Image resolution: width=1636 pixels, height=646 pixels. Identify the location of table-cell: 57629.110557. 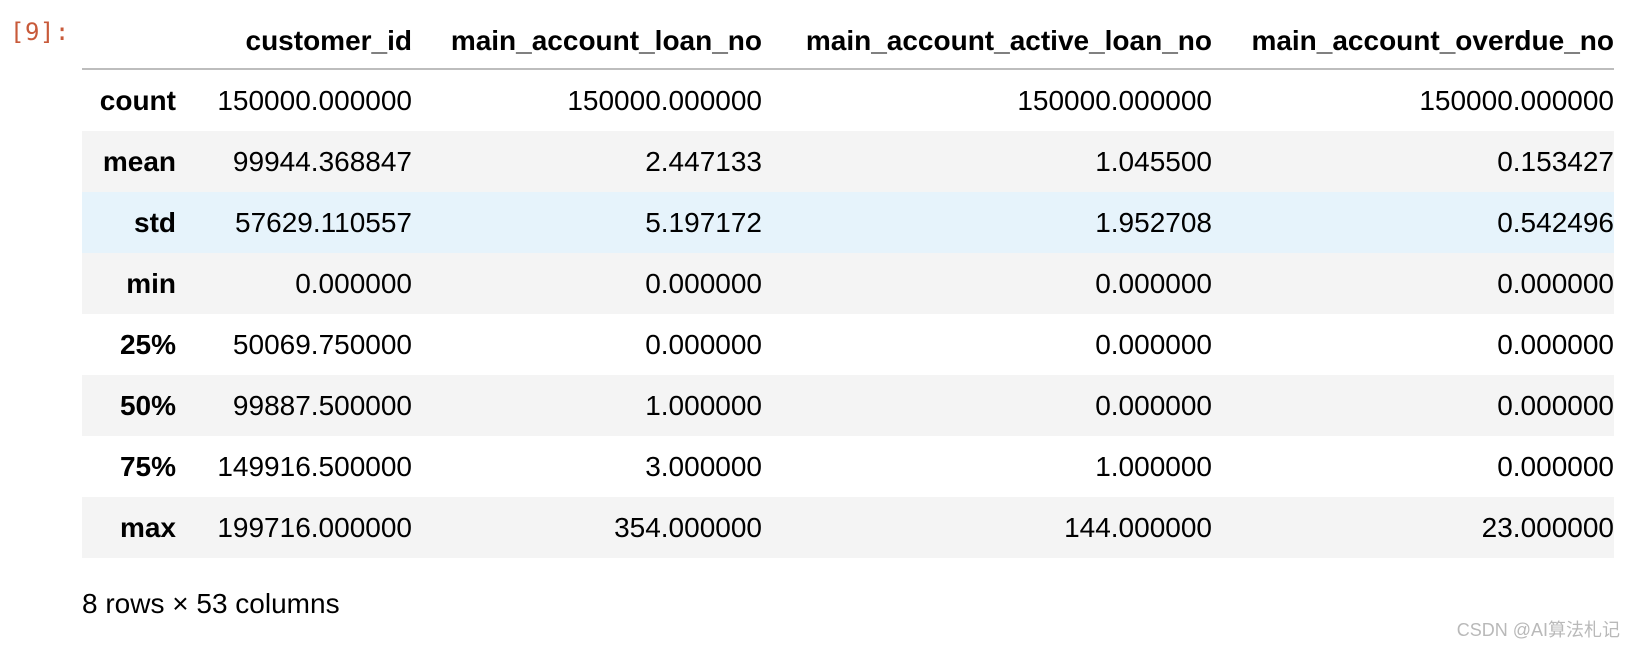
(323, 222).